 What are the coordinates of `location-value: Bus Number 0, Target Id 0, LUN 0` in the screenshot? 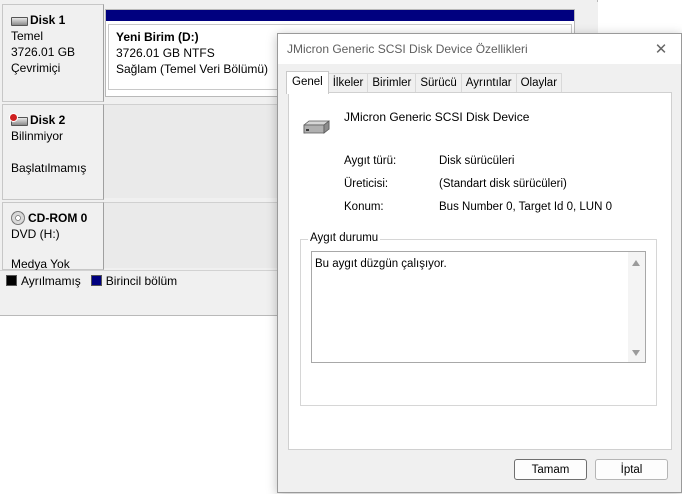 It's located at (526, 207).